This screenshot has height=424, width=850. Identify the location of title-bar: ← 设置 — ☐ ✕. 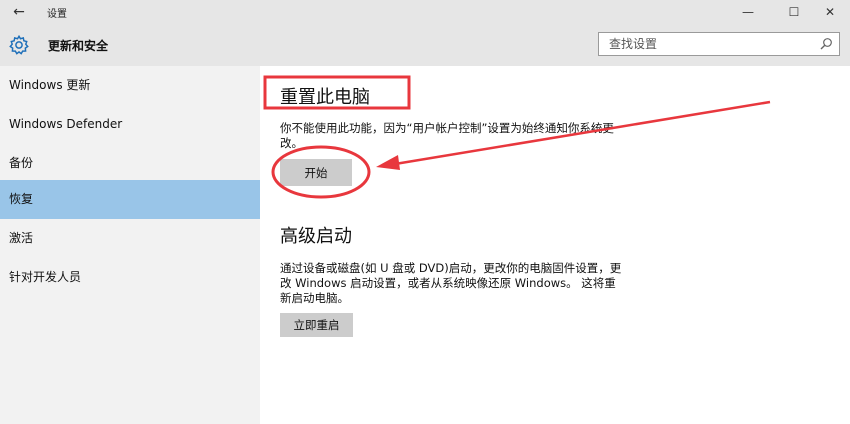
(425, 12).